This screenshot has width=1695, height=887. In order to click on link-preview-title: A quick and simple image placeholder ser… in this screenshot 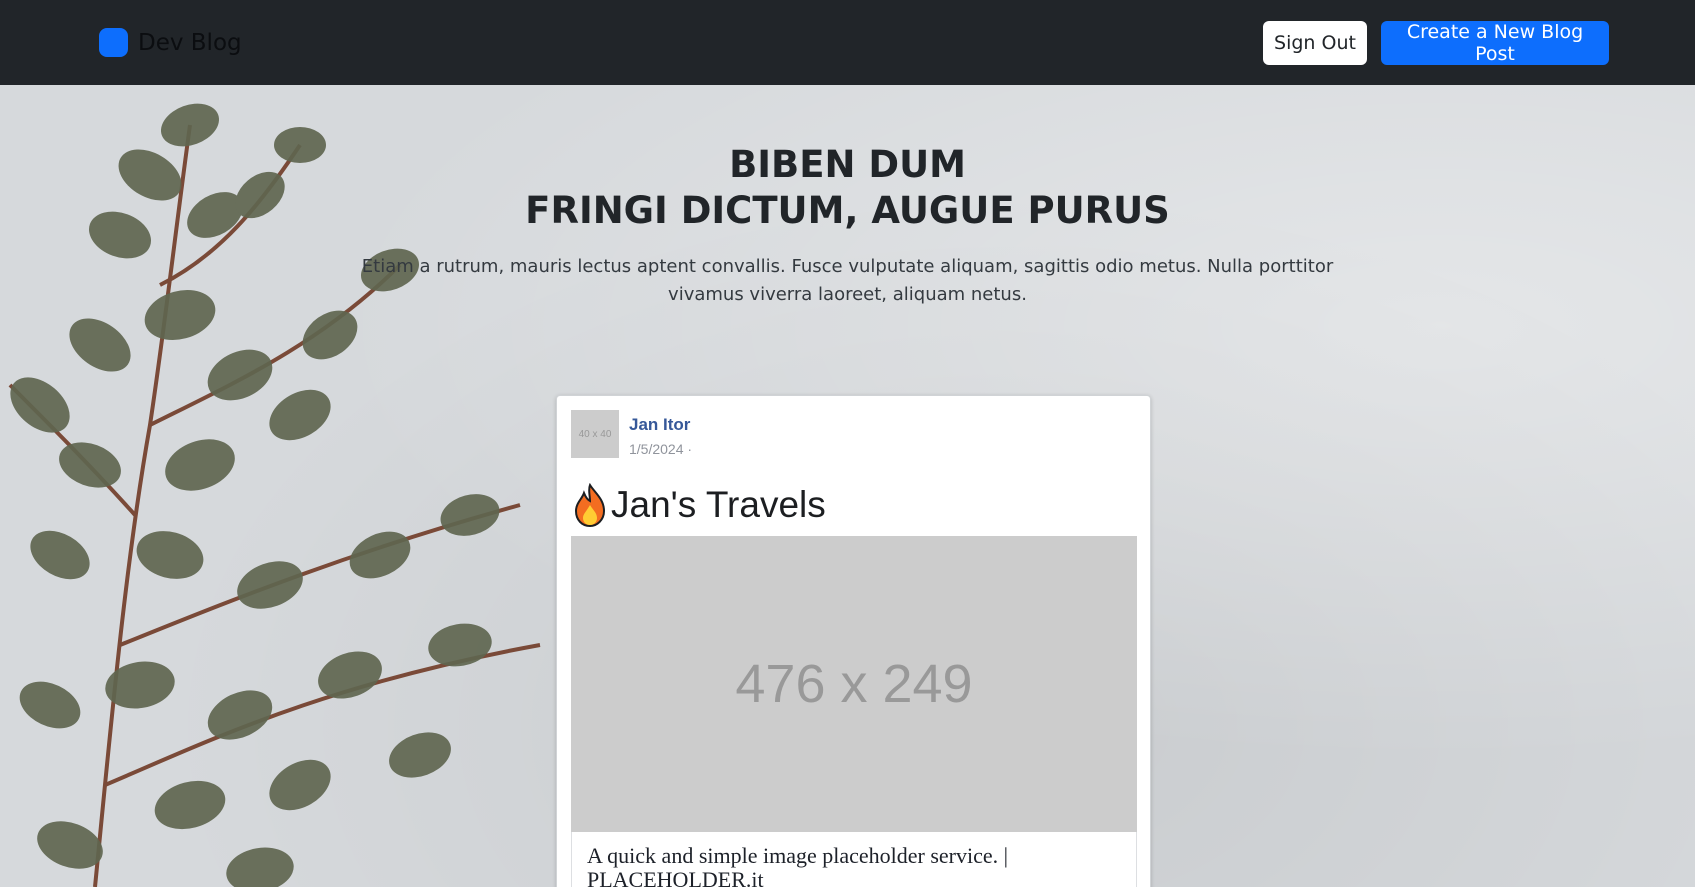, I will do `click(798, 865)`.